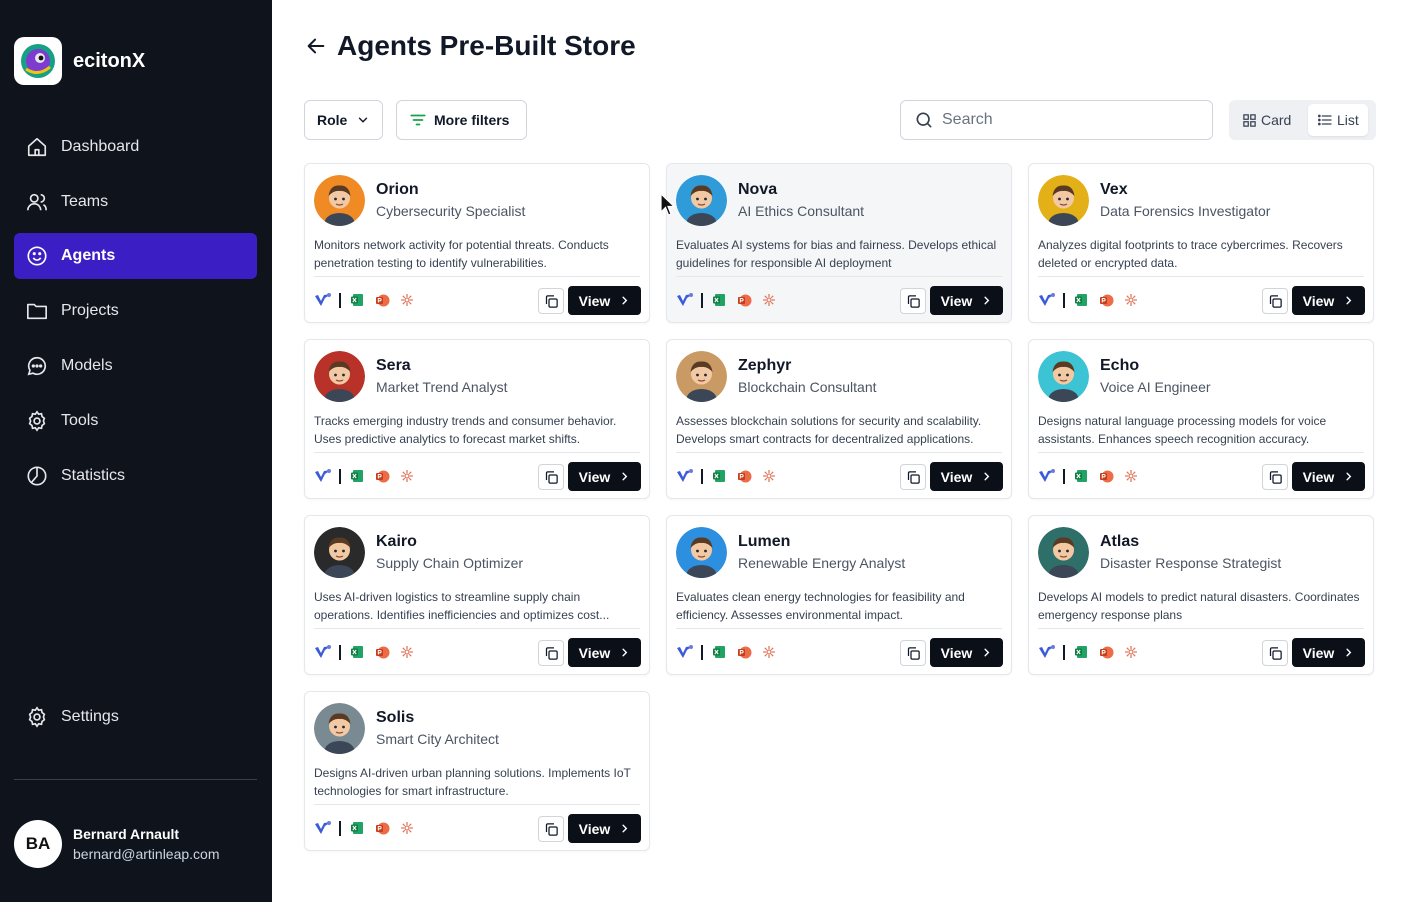 The image size is (1404, 902). I want to click on list-view-label: List, so click(1348, 120).